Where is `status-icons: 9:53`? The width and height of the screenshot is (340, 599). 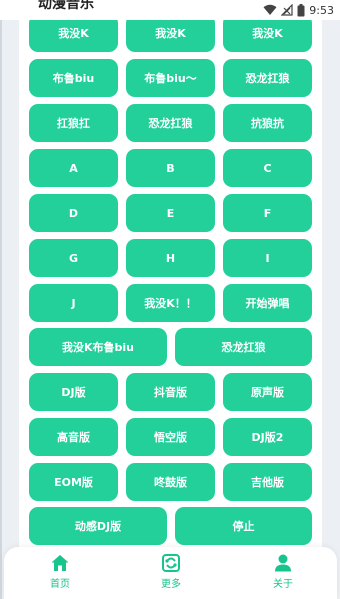
status-icons: 9:53 is located at coordinates (298, 10).